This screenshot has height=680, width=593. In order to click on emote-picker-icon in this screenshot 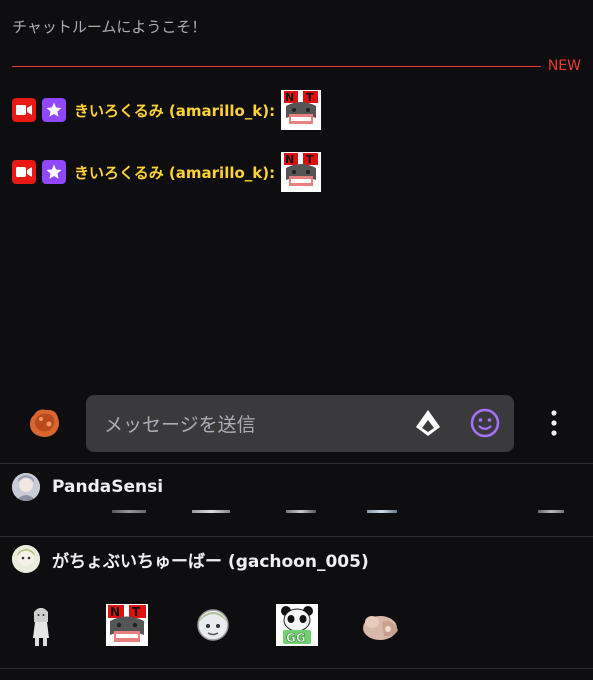, I will do `click(485, 423)`.